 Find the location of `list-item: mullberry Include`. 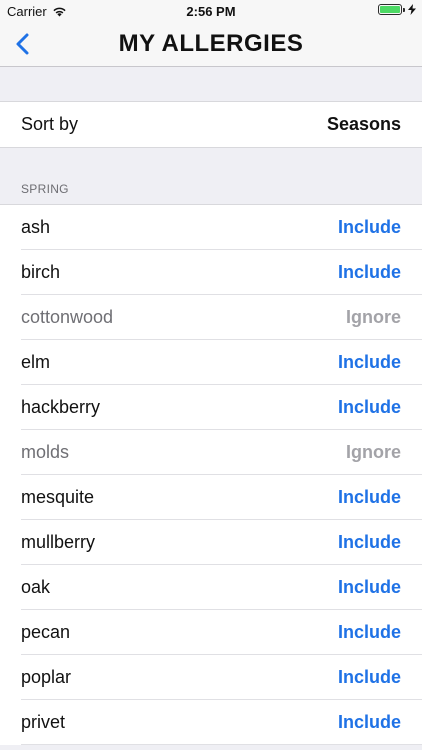

list-item: mullberry Include is located at coordinates (221, 542).